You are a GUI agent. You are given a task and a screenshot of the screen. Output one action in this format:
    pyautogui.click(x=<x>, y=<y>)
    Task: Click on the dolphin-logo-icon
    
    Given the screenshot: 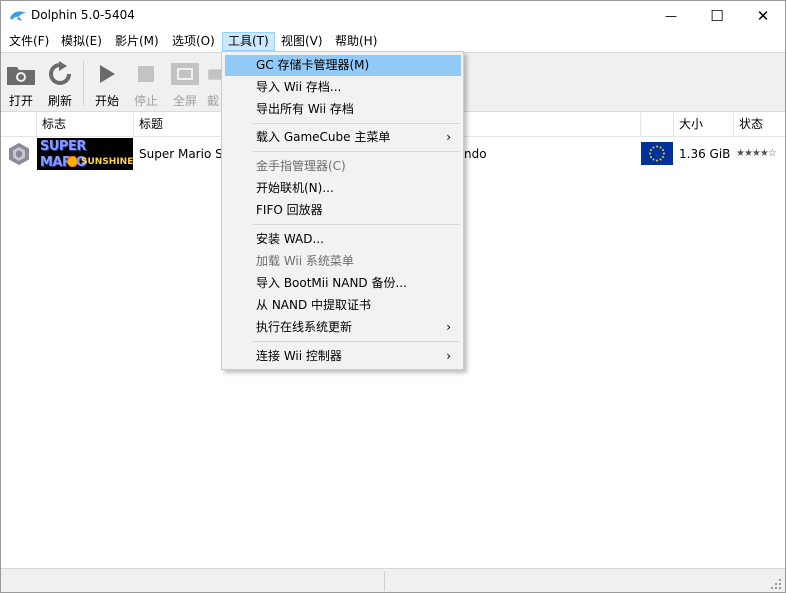 What is the action you would take?
    pyautogui.click(x=18, y=16)
    